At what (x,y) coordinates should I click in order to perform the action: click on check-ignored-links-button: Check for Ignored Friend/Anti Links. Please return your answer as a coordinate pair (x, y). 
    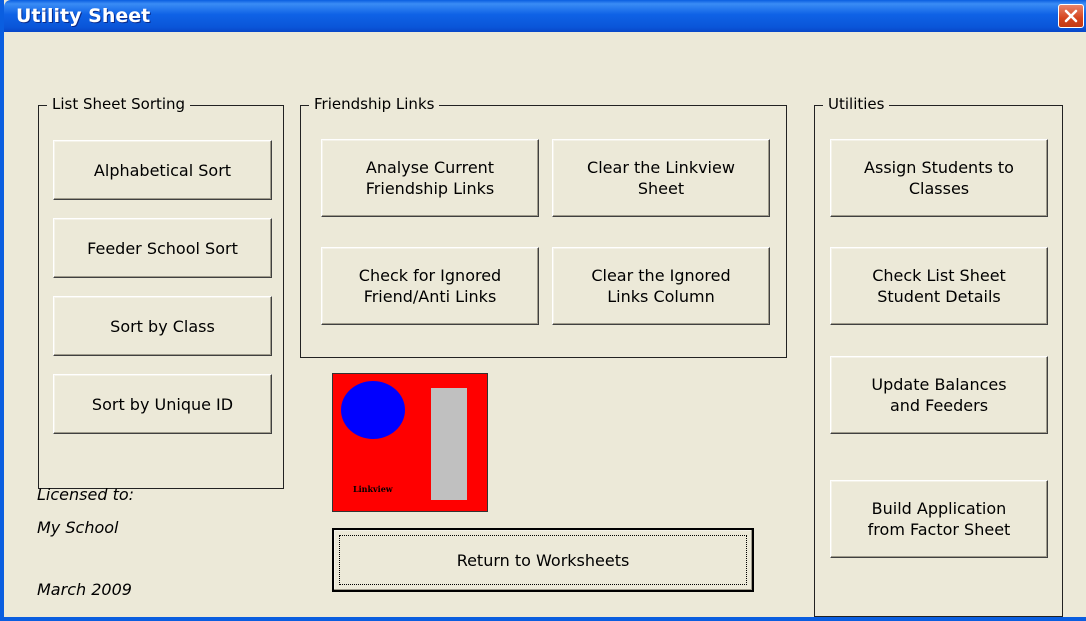
    Looking at the image, I should click on (430, 286).